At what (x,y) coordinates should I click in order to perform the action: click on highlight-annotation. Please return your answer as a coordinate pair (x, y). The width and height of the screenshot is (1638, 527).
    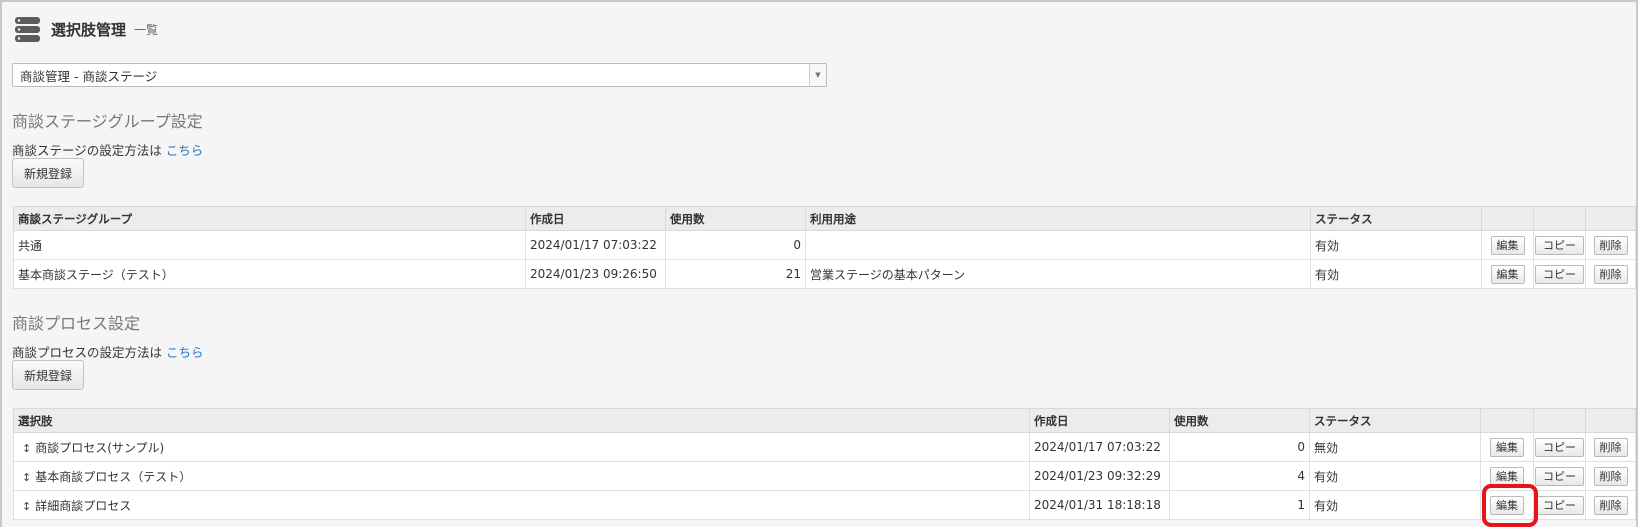
    Looking at the image, I should click on (1510, 505).